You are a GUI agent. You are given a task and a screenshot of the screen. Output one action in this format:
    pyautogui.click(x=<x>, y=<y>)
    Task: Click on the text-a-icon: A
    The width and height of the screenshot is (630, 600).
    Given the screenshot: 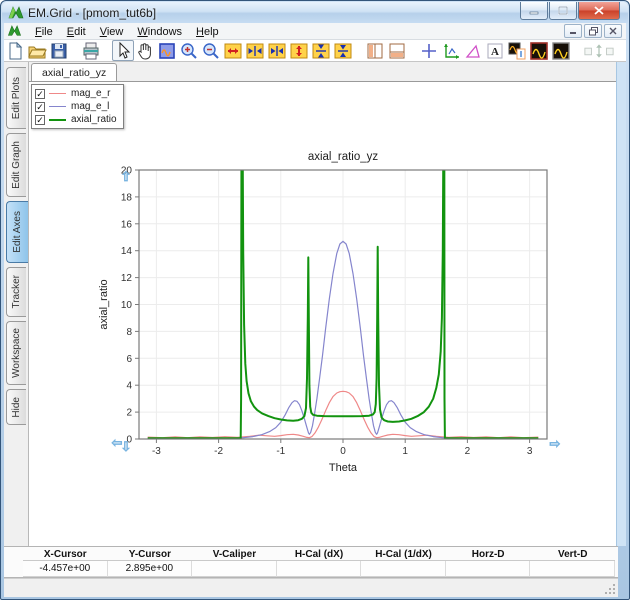 What is the action you would take?
    pyautogui.click(x=495, y=50)
    